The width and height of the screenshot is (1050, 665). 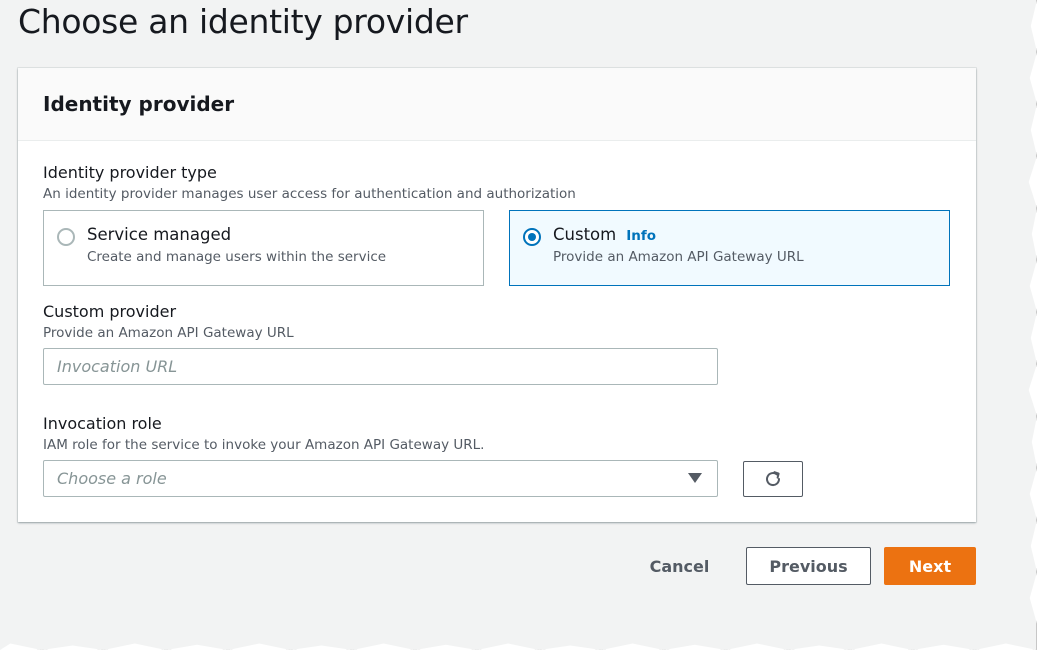 I want to click on panel-title: Identity provider, so click(x=139, y=104).